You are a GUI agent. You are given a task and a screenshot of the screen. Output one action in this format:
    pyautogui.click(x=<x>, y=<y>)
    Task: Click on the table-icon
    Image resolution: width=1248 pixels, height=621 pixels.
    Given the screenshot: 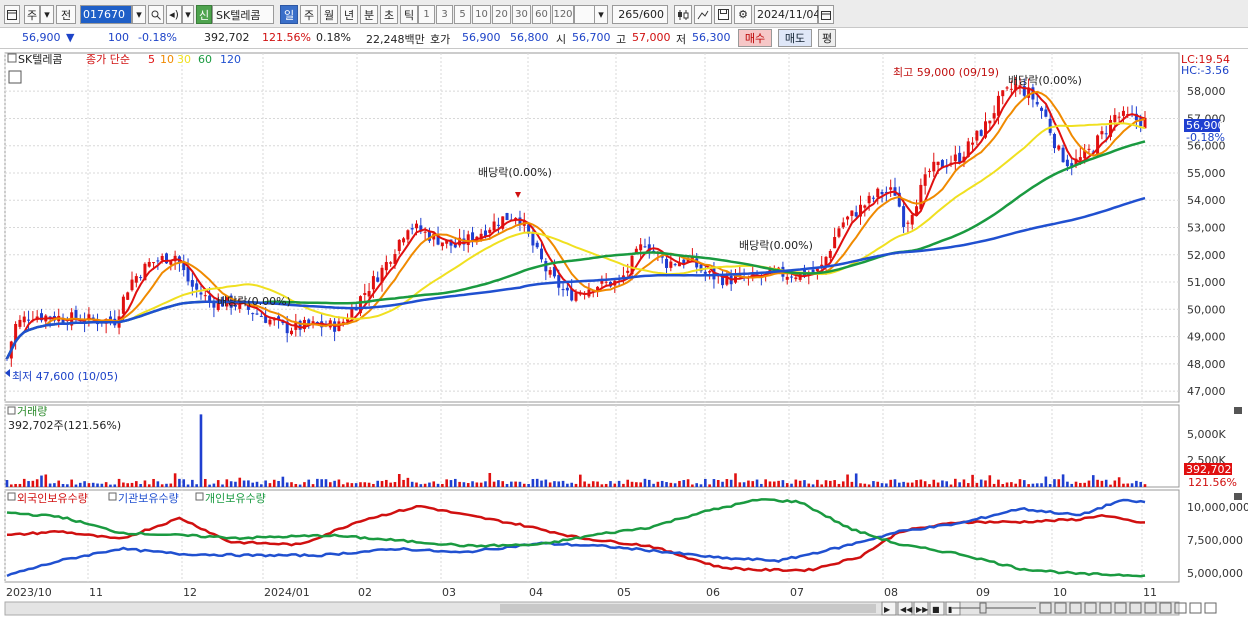 What is the action you would take?
    pyautogui.click(x=15, y=77)
    